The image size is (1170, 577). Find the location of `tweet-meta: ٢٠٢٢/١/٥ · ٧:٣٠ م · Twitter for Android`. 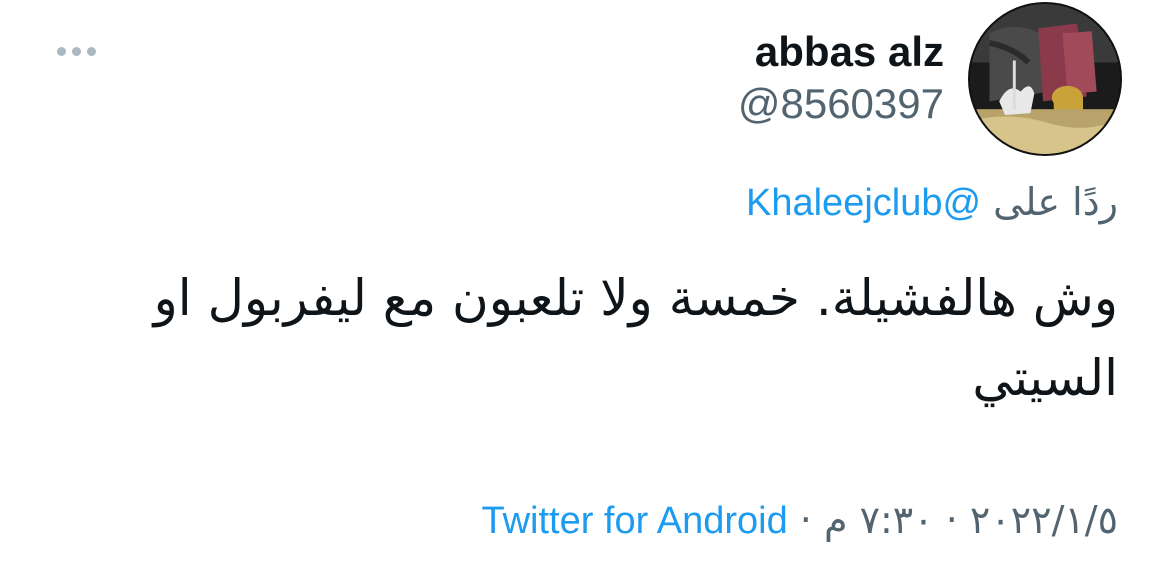

tweet-meta: ٢٠٢٢/١/٥ · ٧:٣٠ م · Twitter for Android is located at coordinates (799, 520).